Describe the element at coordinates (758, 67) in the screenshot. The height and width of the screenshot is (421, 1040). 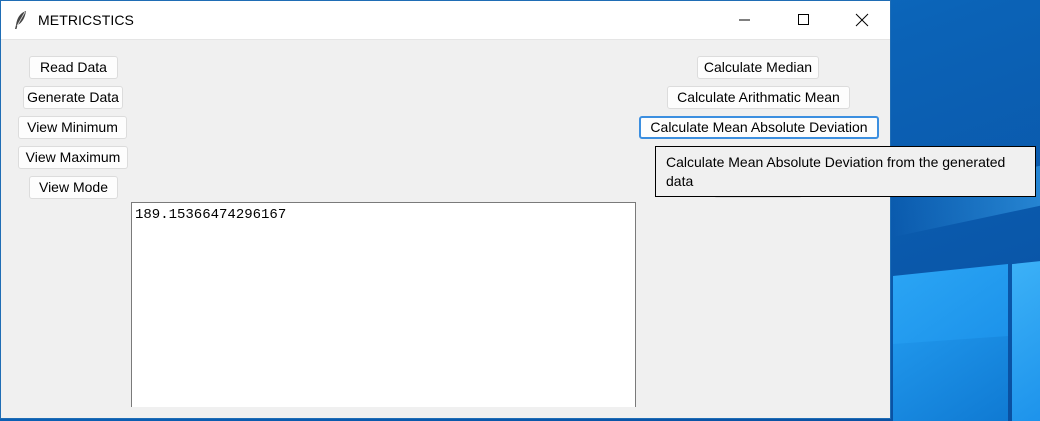
I see `calculate-median-button: Calculate Median` at that location.